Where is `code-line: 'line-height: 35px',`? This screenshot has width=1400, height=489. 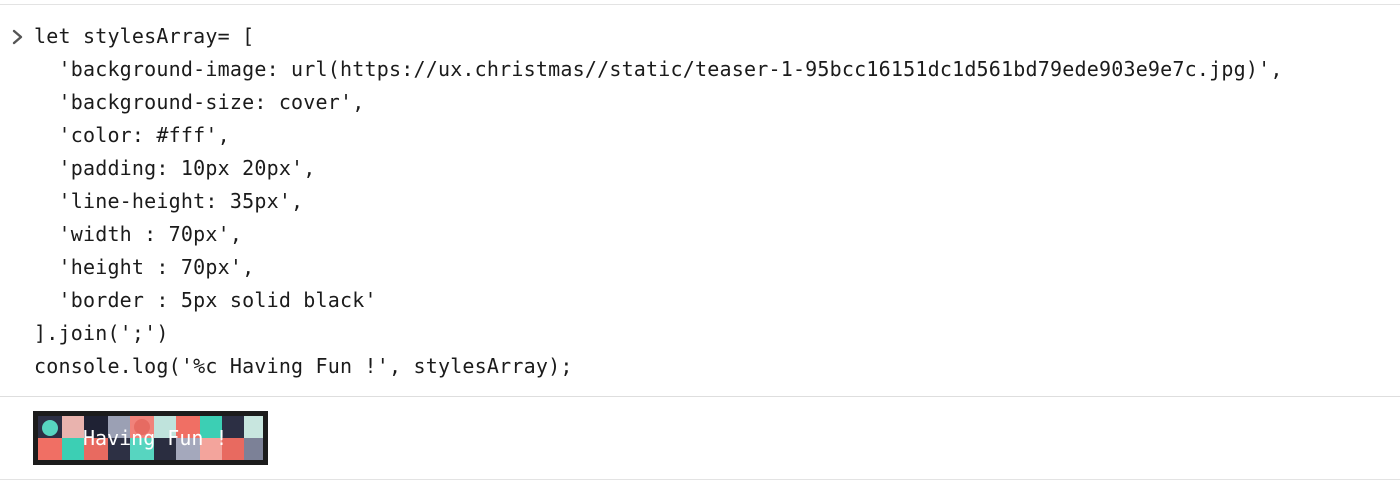
code-line: 'line-height: 35px', is located at coordinates (169, 201).